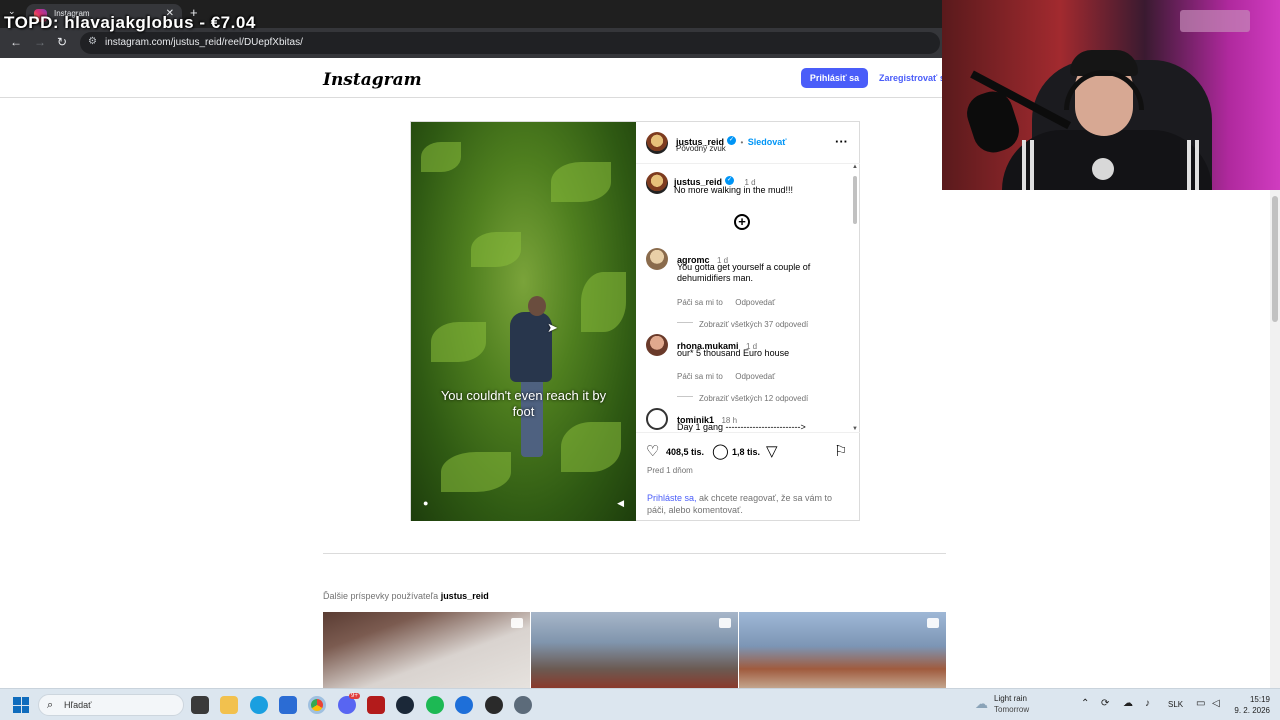 This screenshot has height=720, width=1280. What do you see at coordinates (772, 451) in the screenshot?
I see `share-icon: ▽` at bounding box center [772, 451].